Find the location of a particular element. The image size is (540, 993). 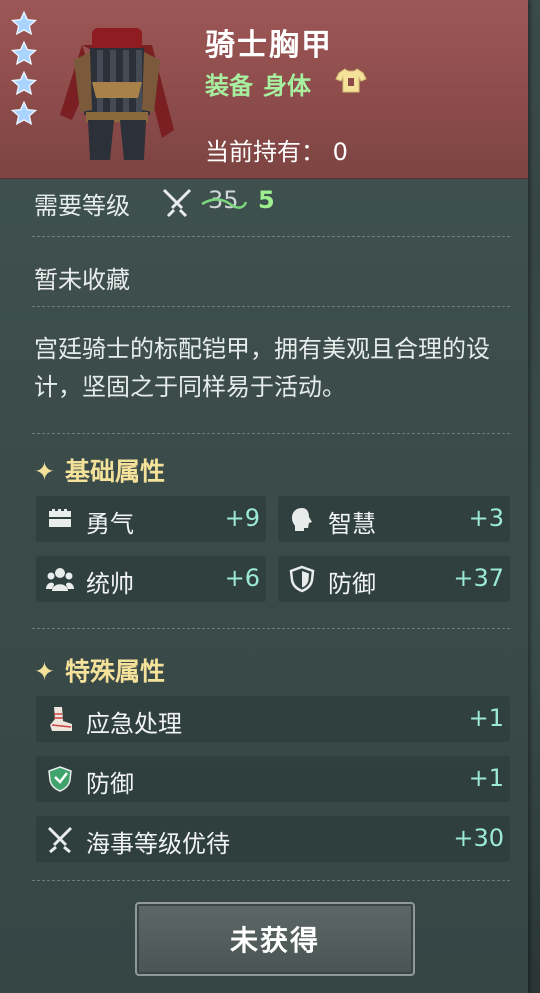

held-count: 0 is located at coordinates (340, 152).